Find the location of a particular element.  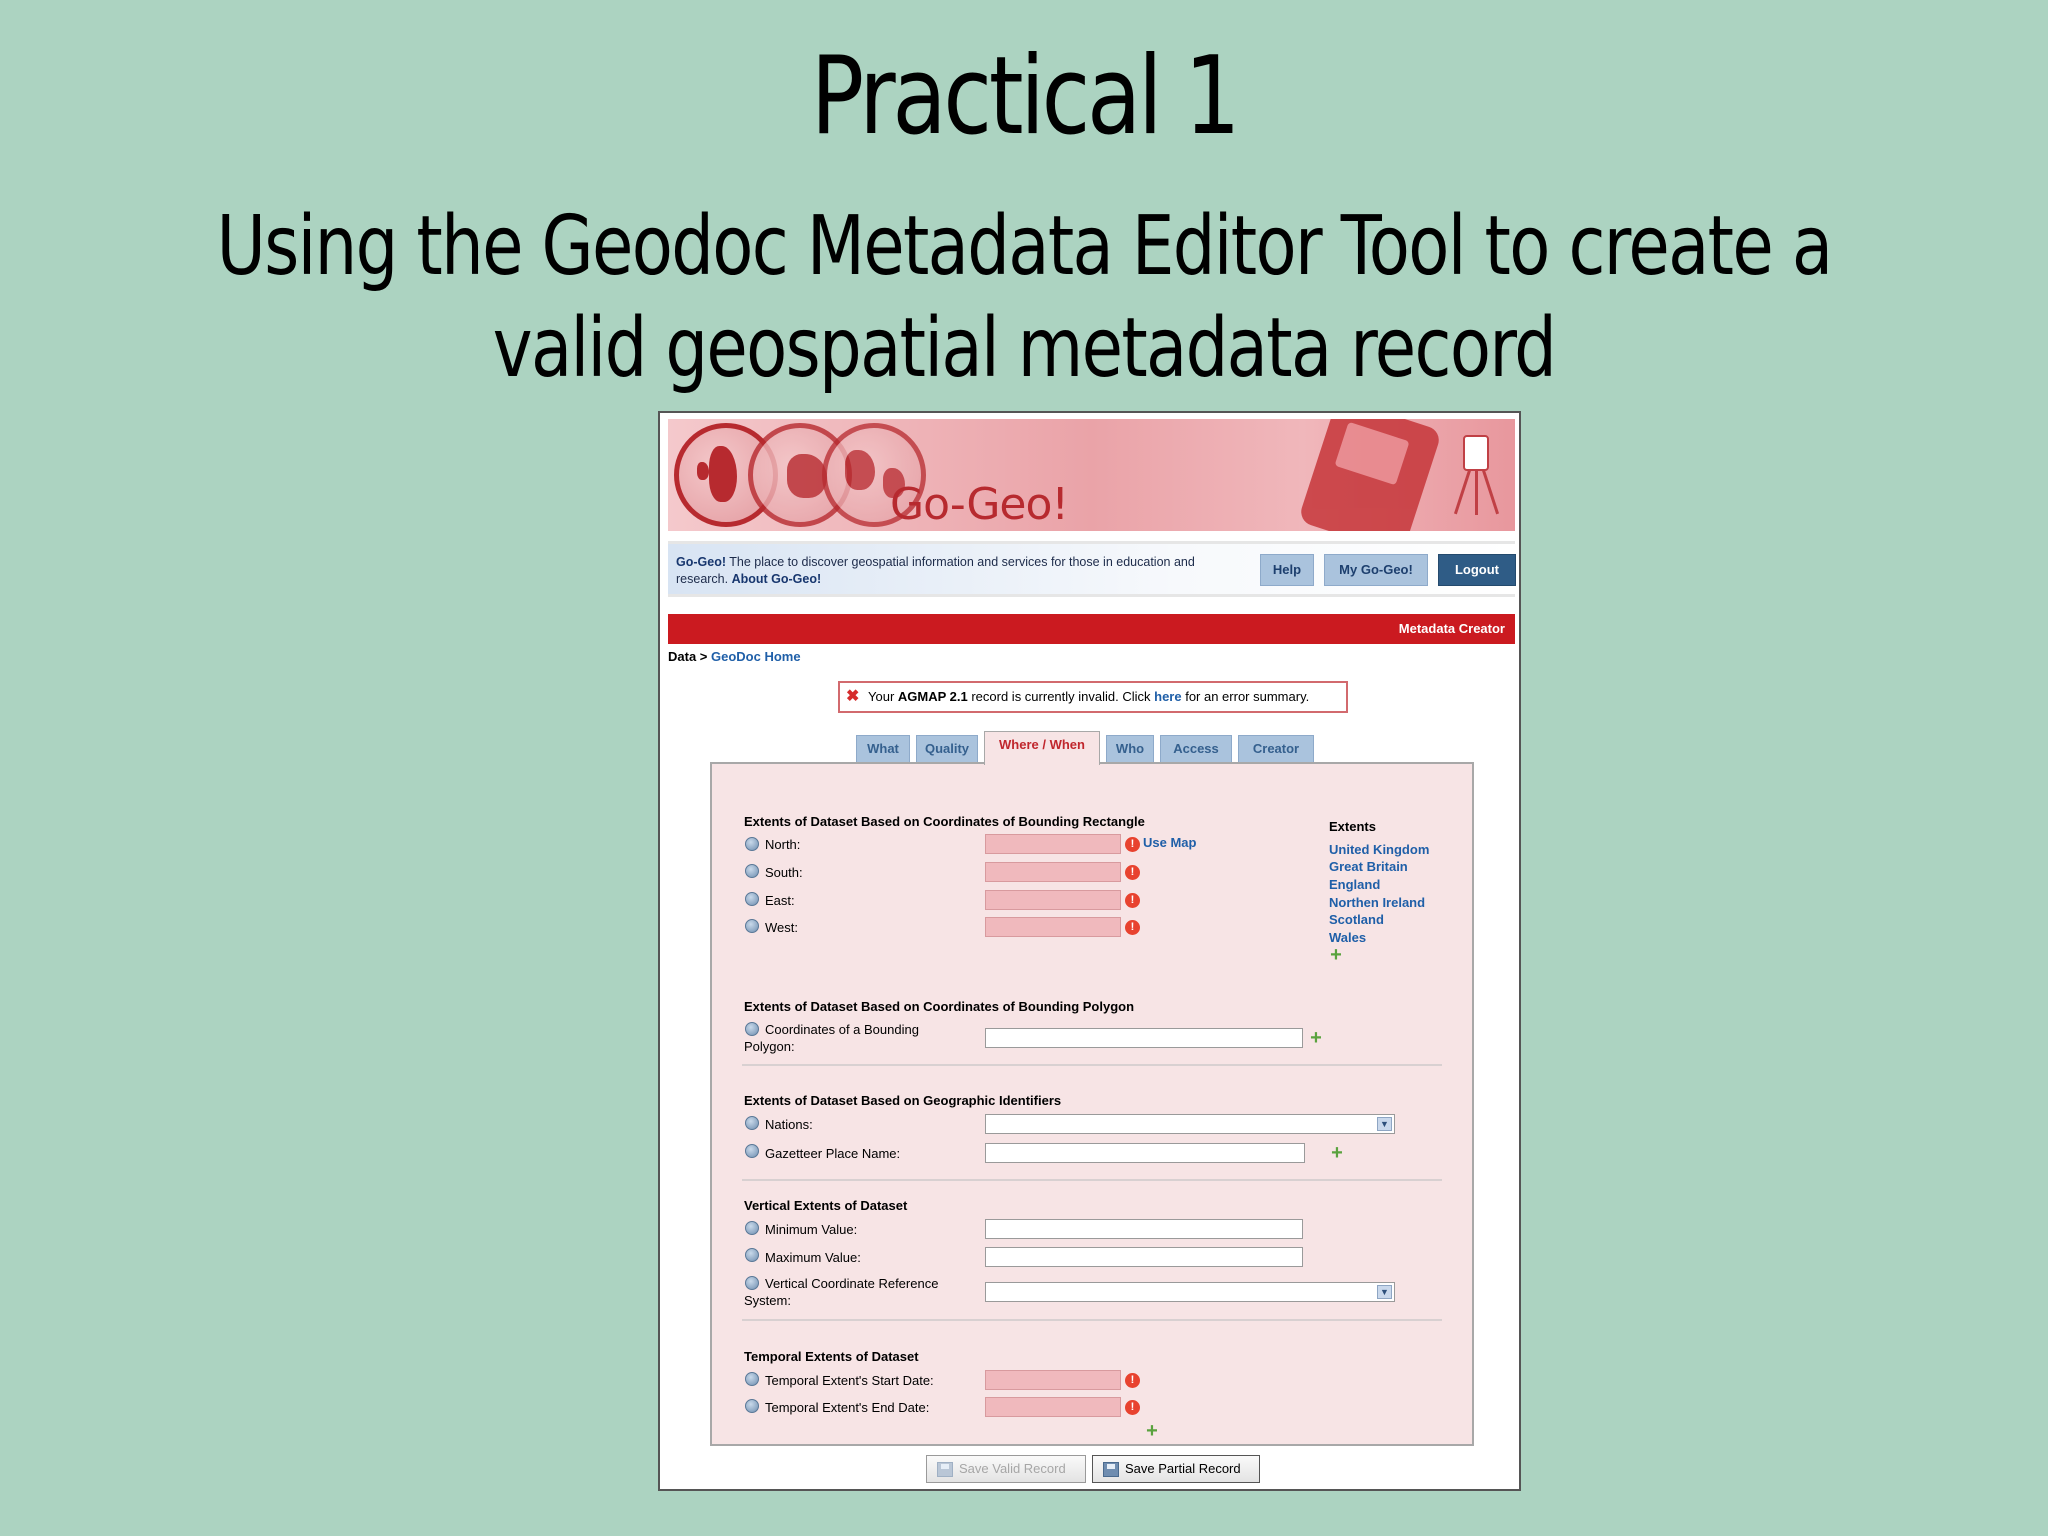

extent-northern-ireland: Northen Ireland is located at coordinates (1377, 902).